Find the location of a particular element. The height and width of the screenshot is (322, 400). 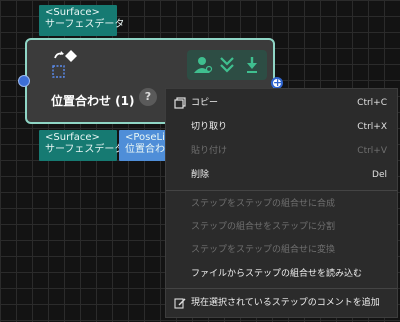

node-title: 位置合わせ (1) is located at coordinates (93, 101).